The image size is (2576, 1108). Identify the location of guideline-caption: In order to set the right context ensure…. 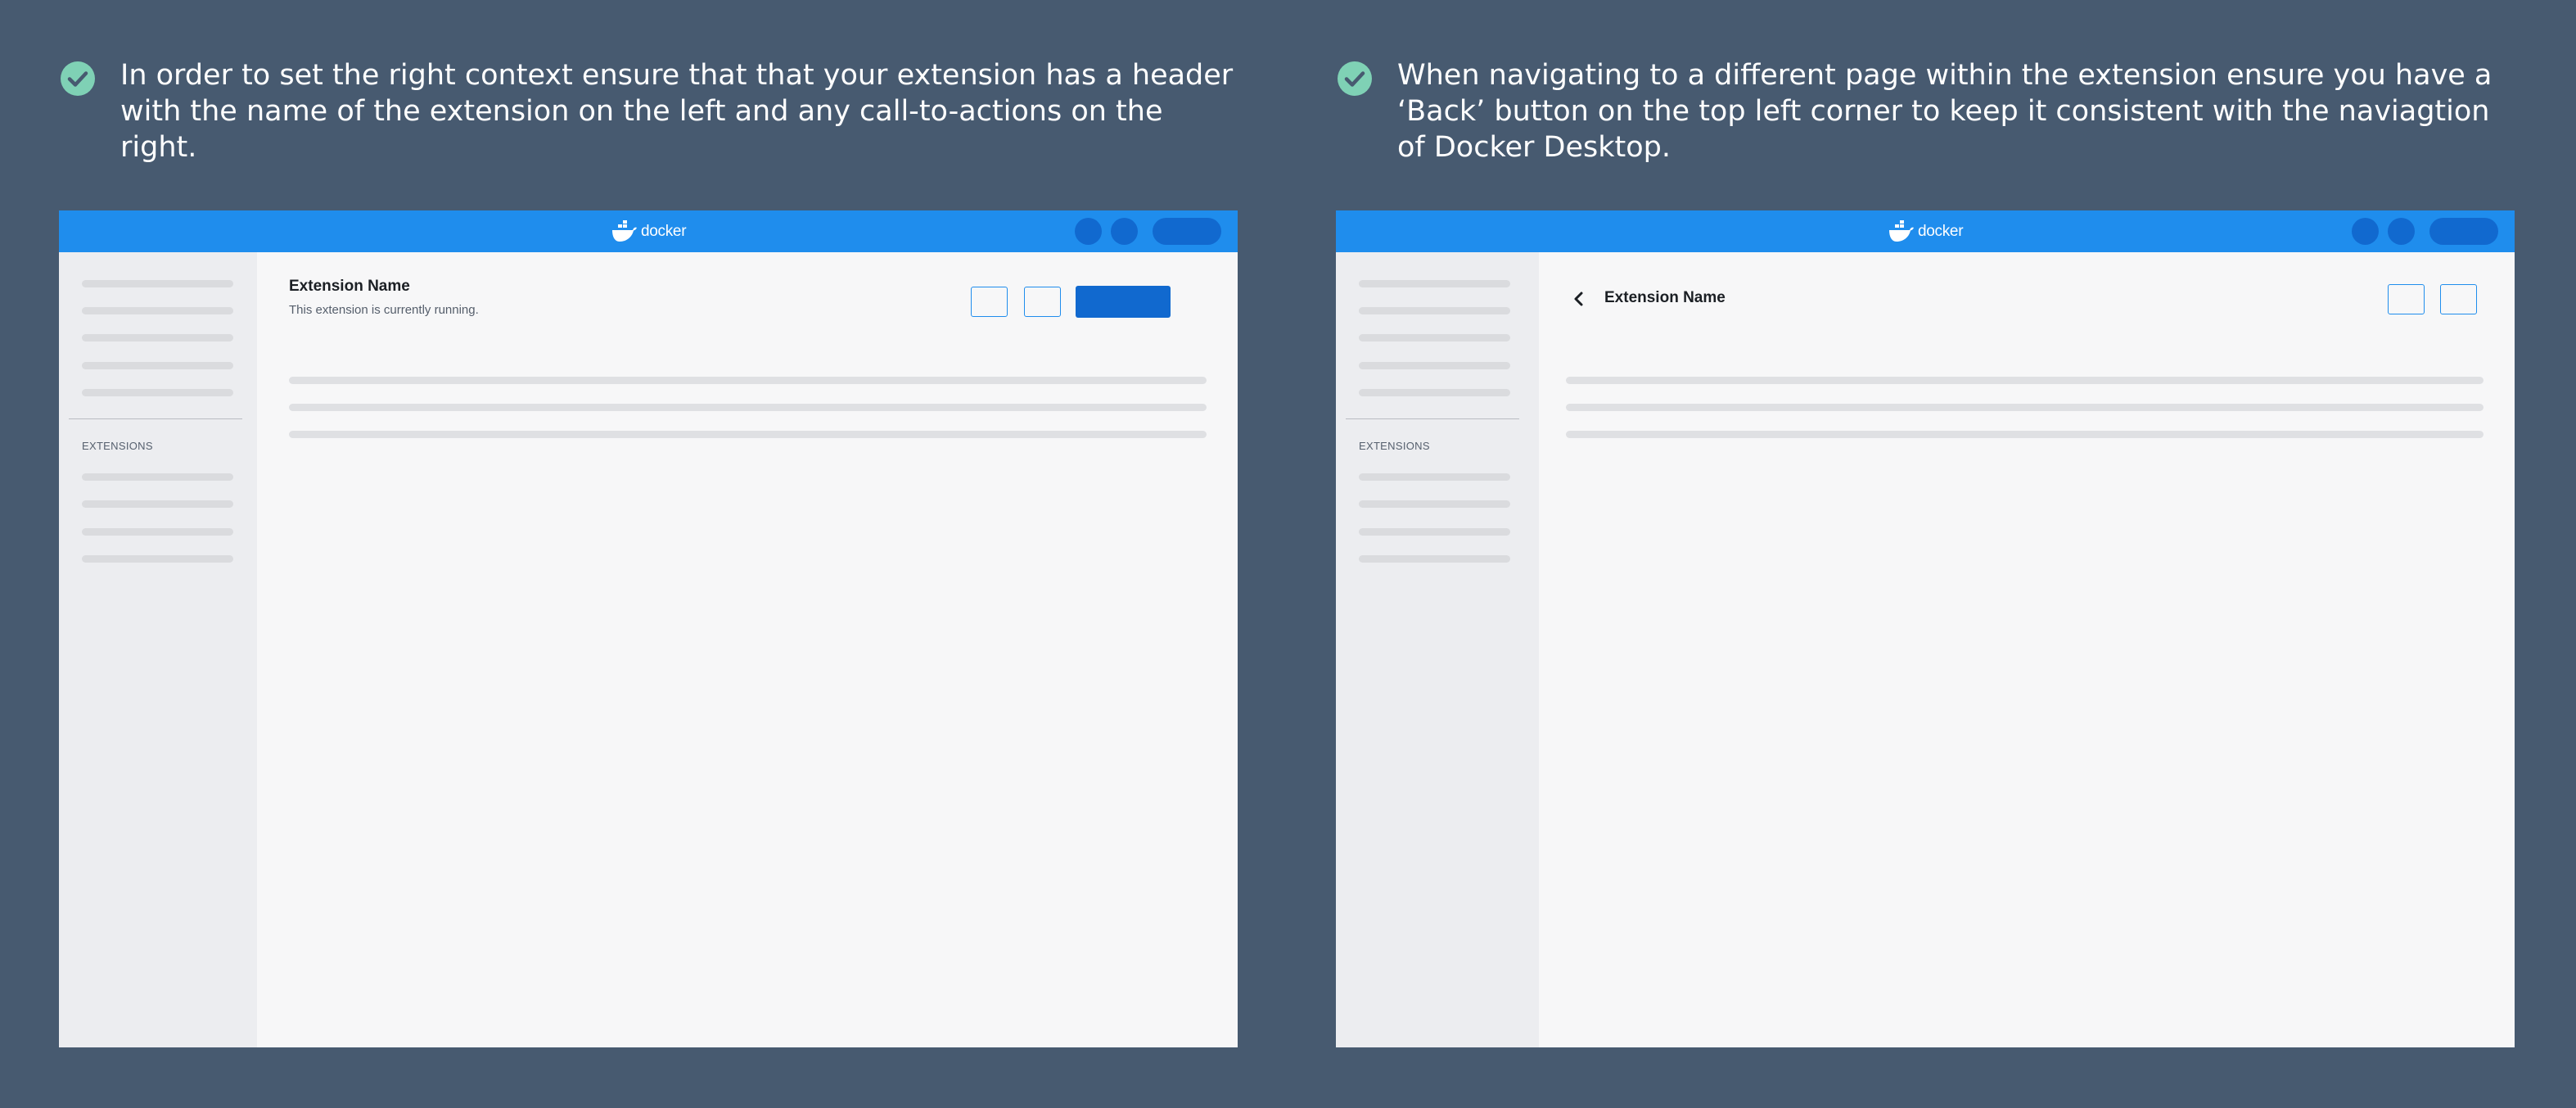
(648, 119).